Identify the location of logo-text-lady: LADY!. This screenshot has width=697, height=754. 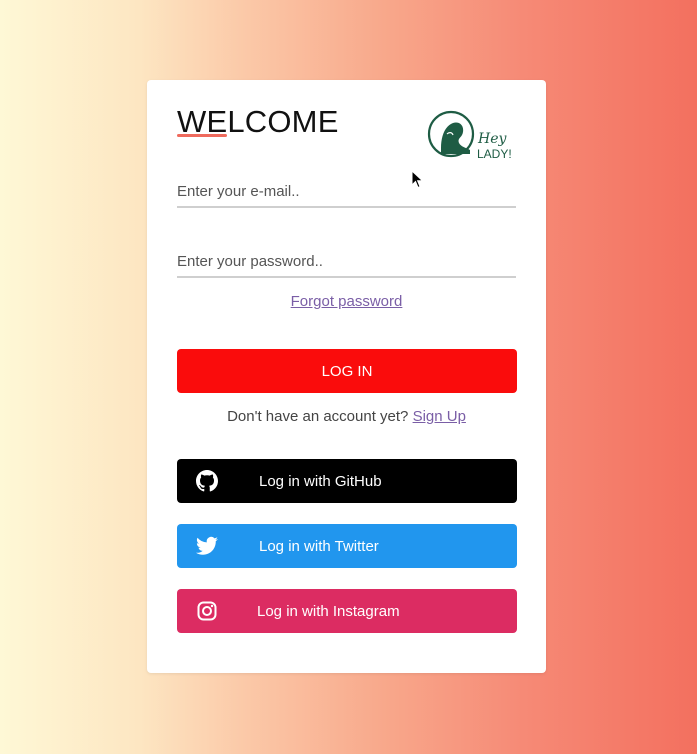
(494, 154).